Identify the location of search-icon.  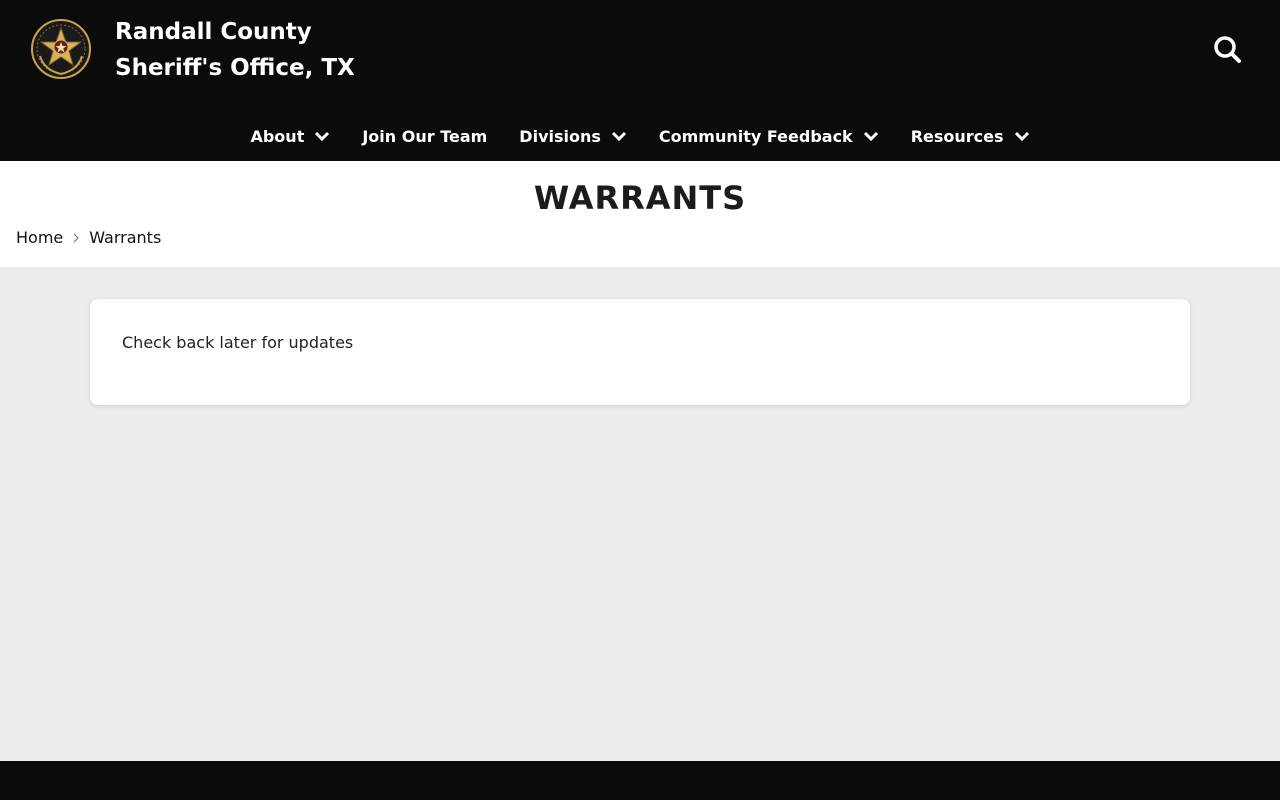
(1228, 50).